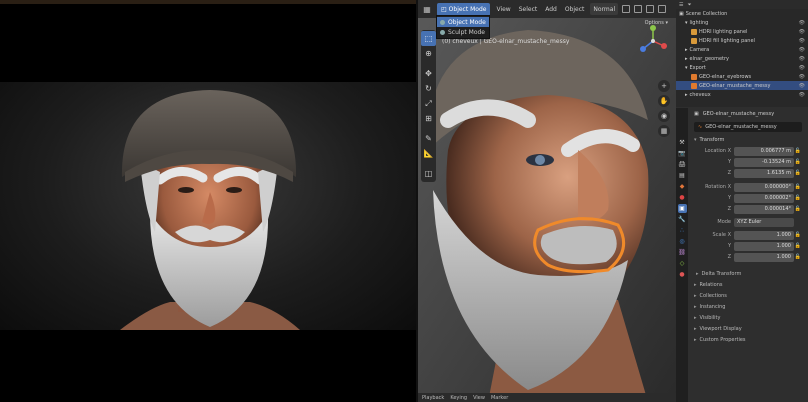 The height and width of the screenshot is (402, 808). I want to click on delta-transform-panel: ▸ Delta Transform, so click(748, 273).